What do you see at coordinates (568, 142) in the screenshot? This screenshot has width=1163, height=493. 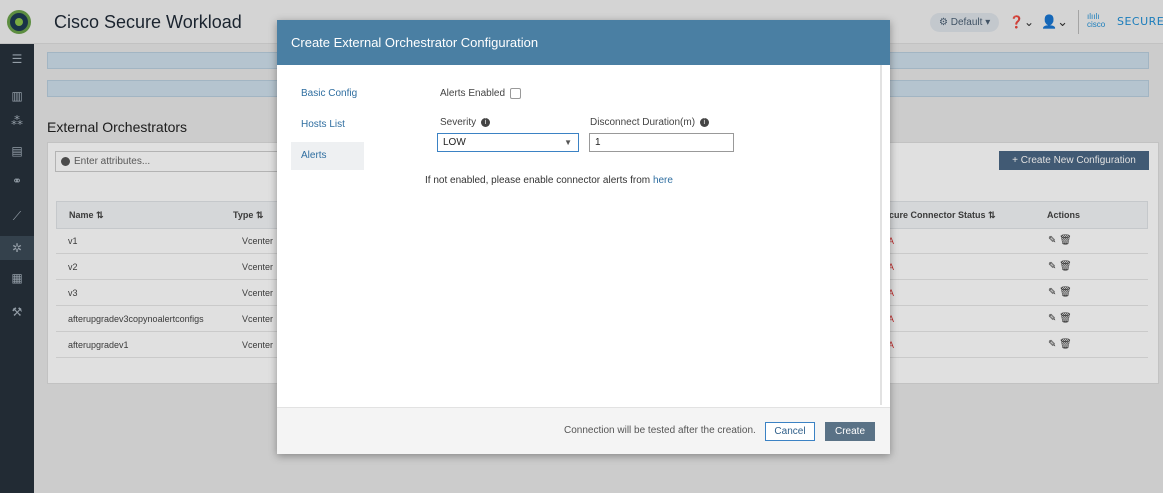 I see `chevron-down-icon: ▼` at bounding box center [568, 142].